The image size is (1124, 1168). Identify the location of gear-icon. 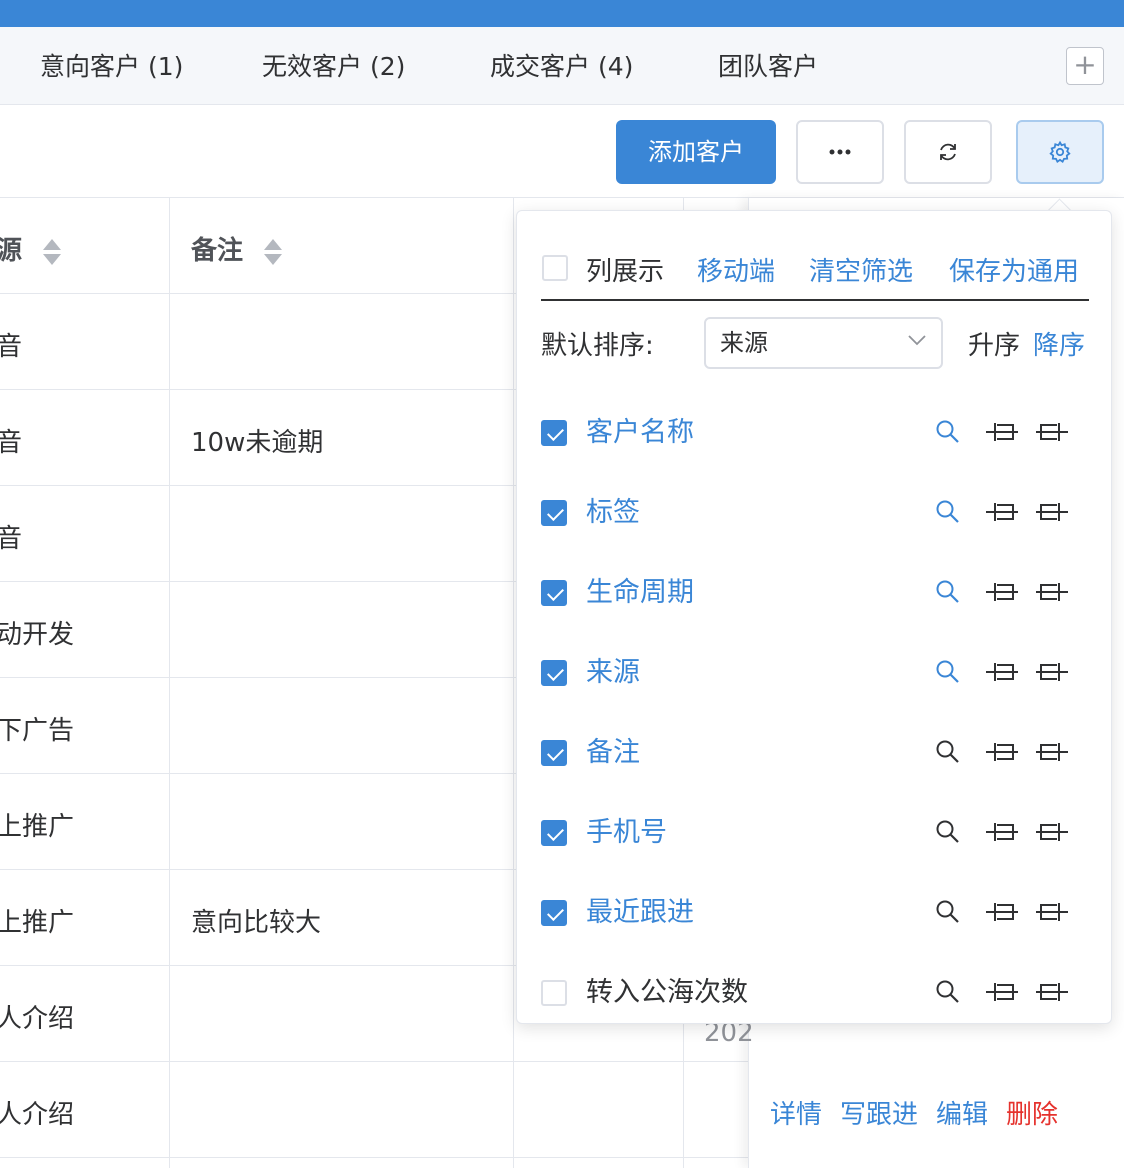
(1060, 152).